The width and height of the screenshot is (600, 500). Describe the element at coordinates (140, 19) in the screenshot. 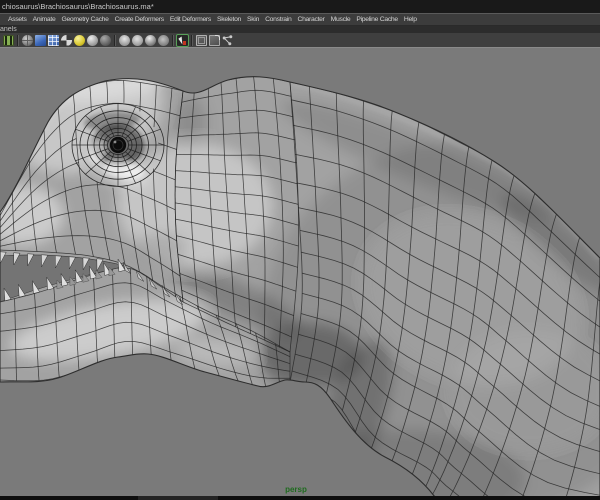

I see `menu-item-create-deformers: Create Deformers` at that location.